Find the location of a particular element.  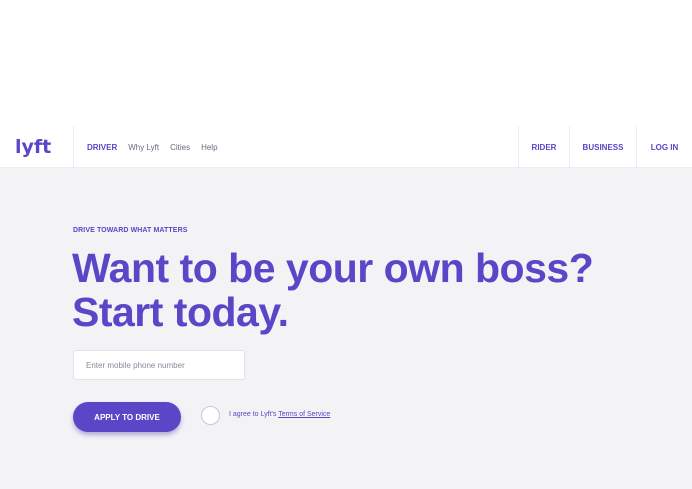

nav-left-links: DRIVER Why Lyft Cities Help is located at coordinates (152, 147).